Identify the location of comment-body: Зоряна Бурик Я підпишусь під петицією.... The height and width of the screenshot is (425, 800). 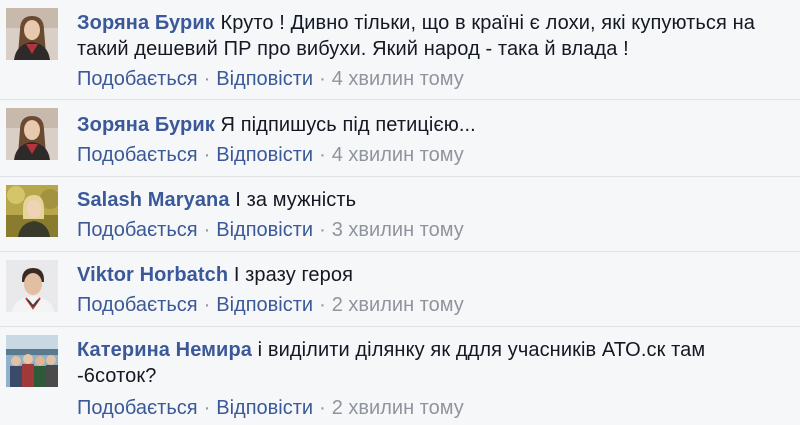
(430, 125).